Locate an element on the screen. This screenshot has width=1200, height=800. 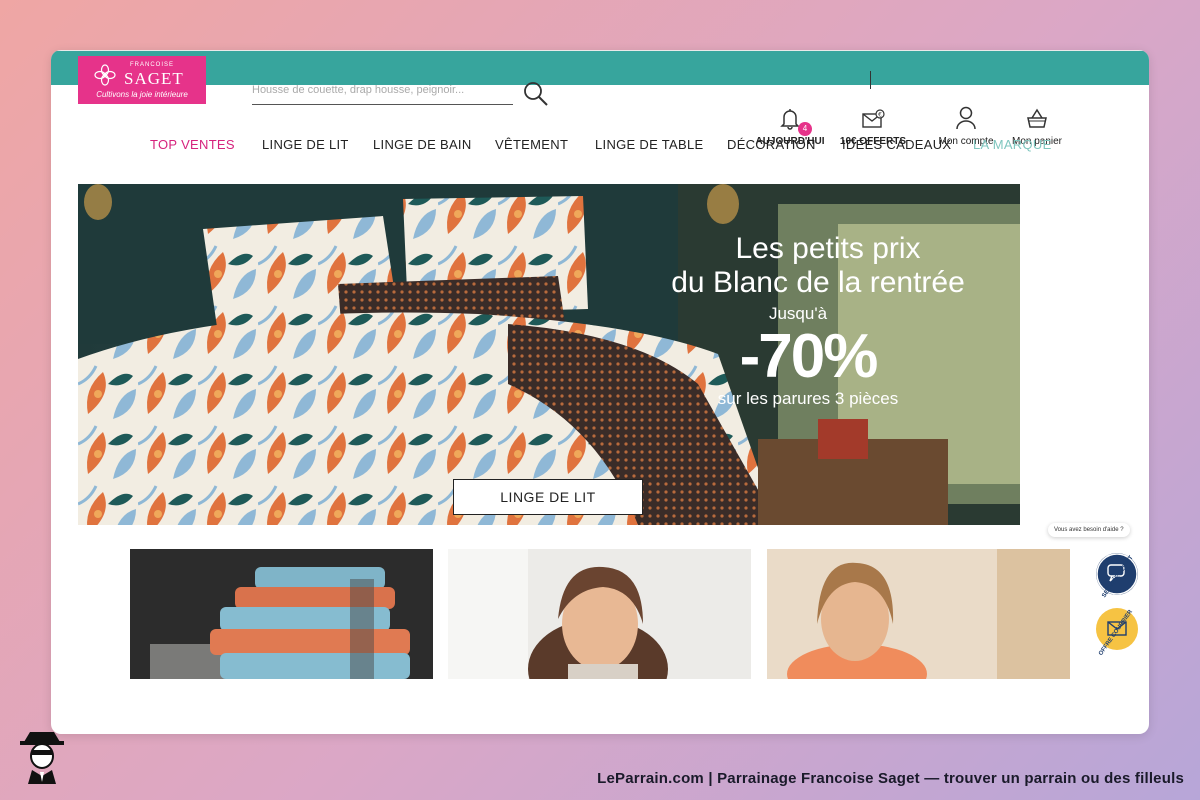
flower-icon is located at coordinates (105, 75).